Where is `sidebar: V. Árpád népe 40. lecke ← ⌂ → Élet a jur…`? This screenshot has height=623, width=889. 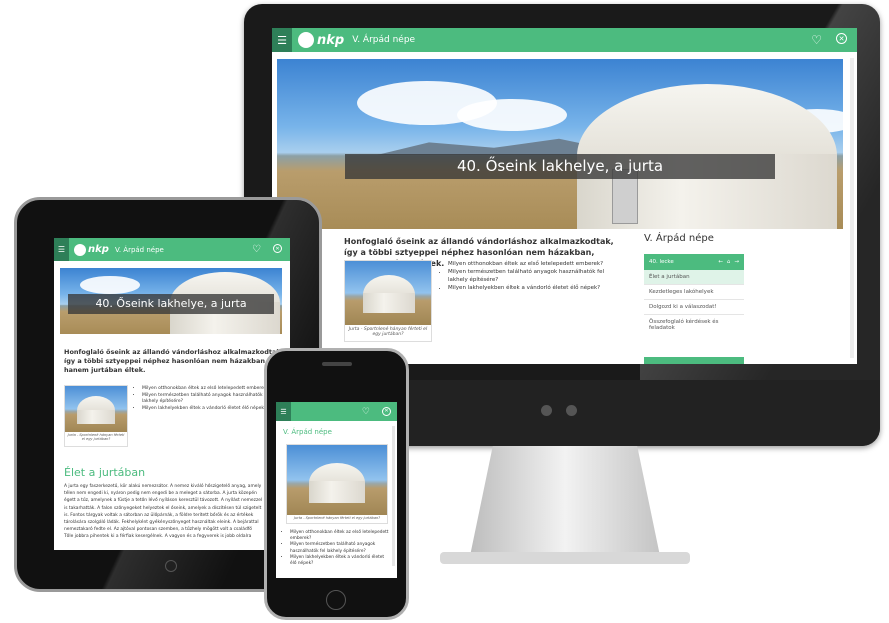
sidebar: V. Árpád népe 40. lecke ← ⌂ → Élet a jur… is located at coordinates (694, 298).